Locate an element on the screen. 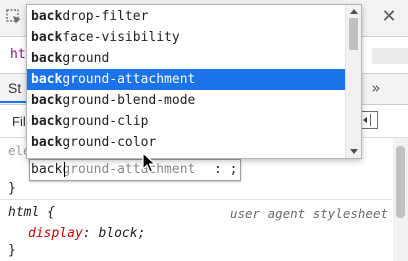 Image resolution: width=408 pixels, height=261 pixels. declaration-semicolon: ; is located at coordinates (141, 233).